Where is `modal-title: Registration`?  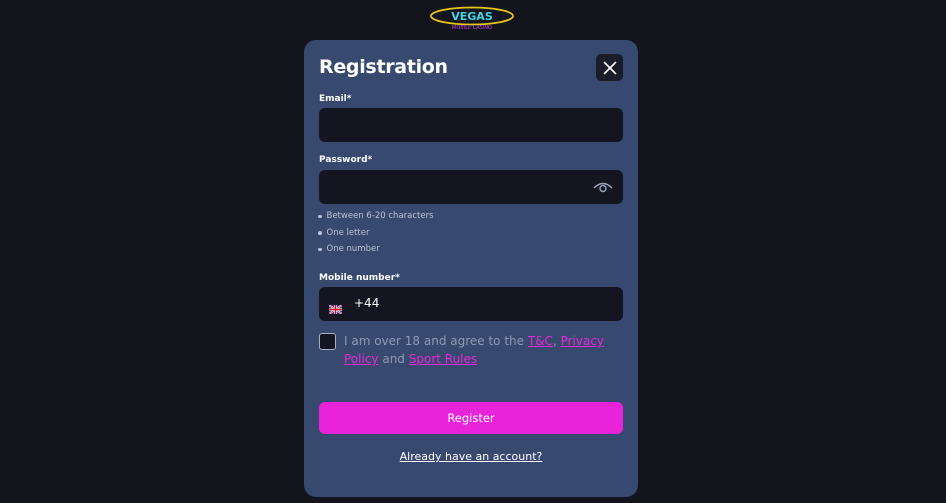
modal-title: Registration is located at coordinates (383, 67).